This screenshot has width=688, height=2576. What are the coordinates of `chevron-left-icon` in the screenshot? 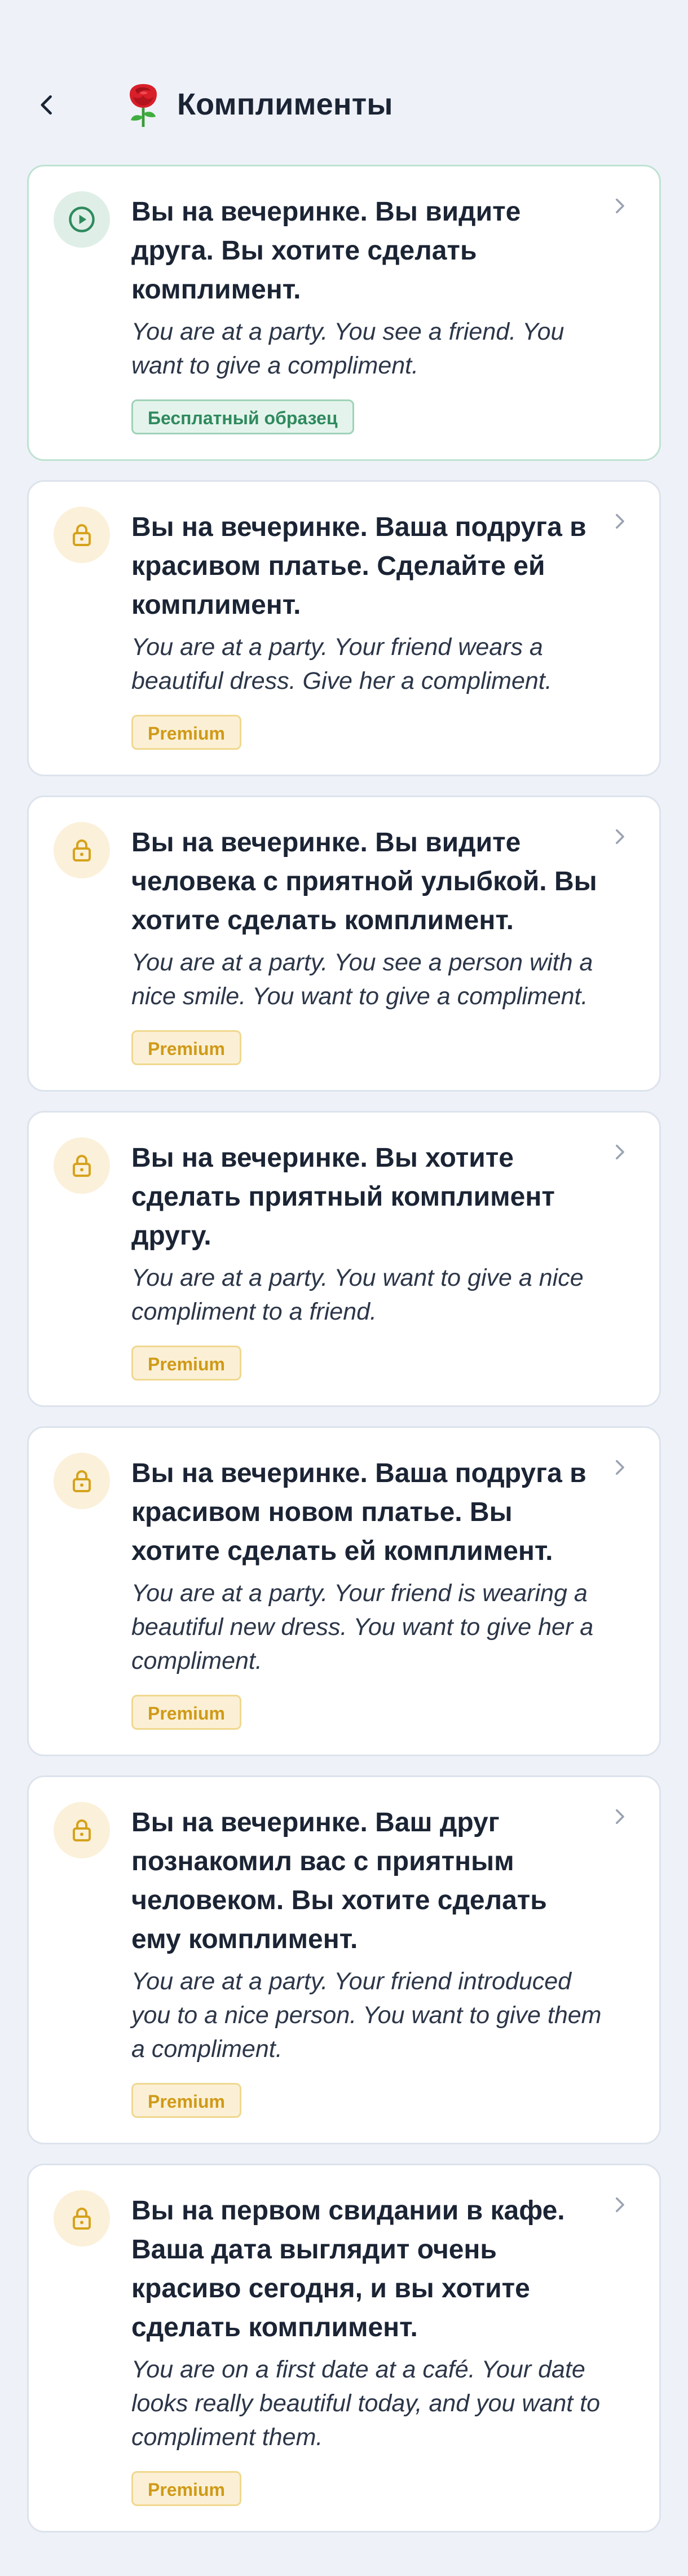 It's located at (46, 105).